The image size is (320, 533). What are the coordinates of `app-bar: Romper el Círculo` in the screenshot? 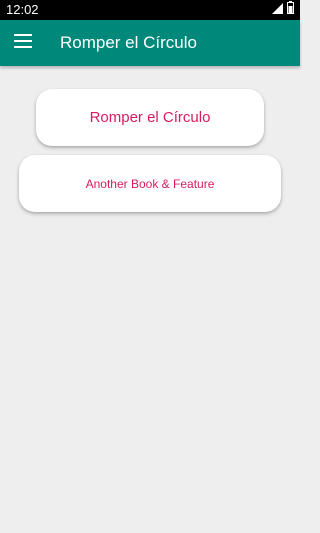 It's located at (150, 43).